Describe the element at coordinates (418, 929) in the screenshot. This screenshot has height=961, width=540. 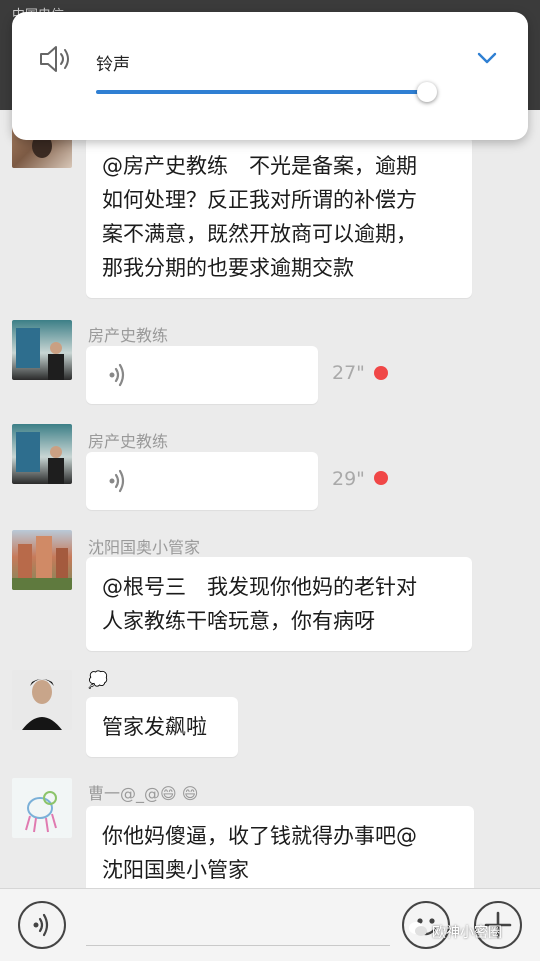
I see `wechat-watermark-icon` at that location.